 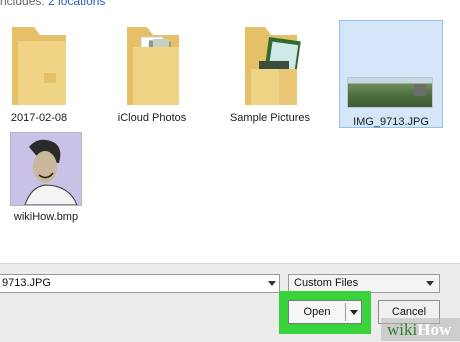 What do you see at coordinates (326, 283) in the screenshot?
I see `file-type-value: Custom Files` at bounding box center [326, 283].